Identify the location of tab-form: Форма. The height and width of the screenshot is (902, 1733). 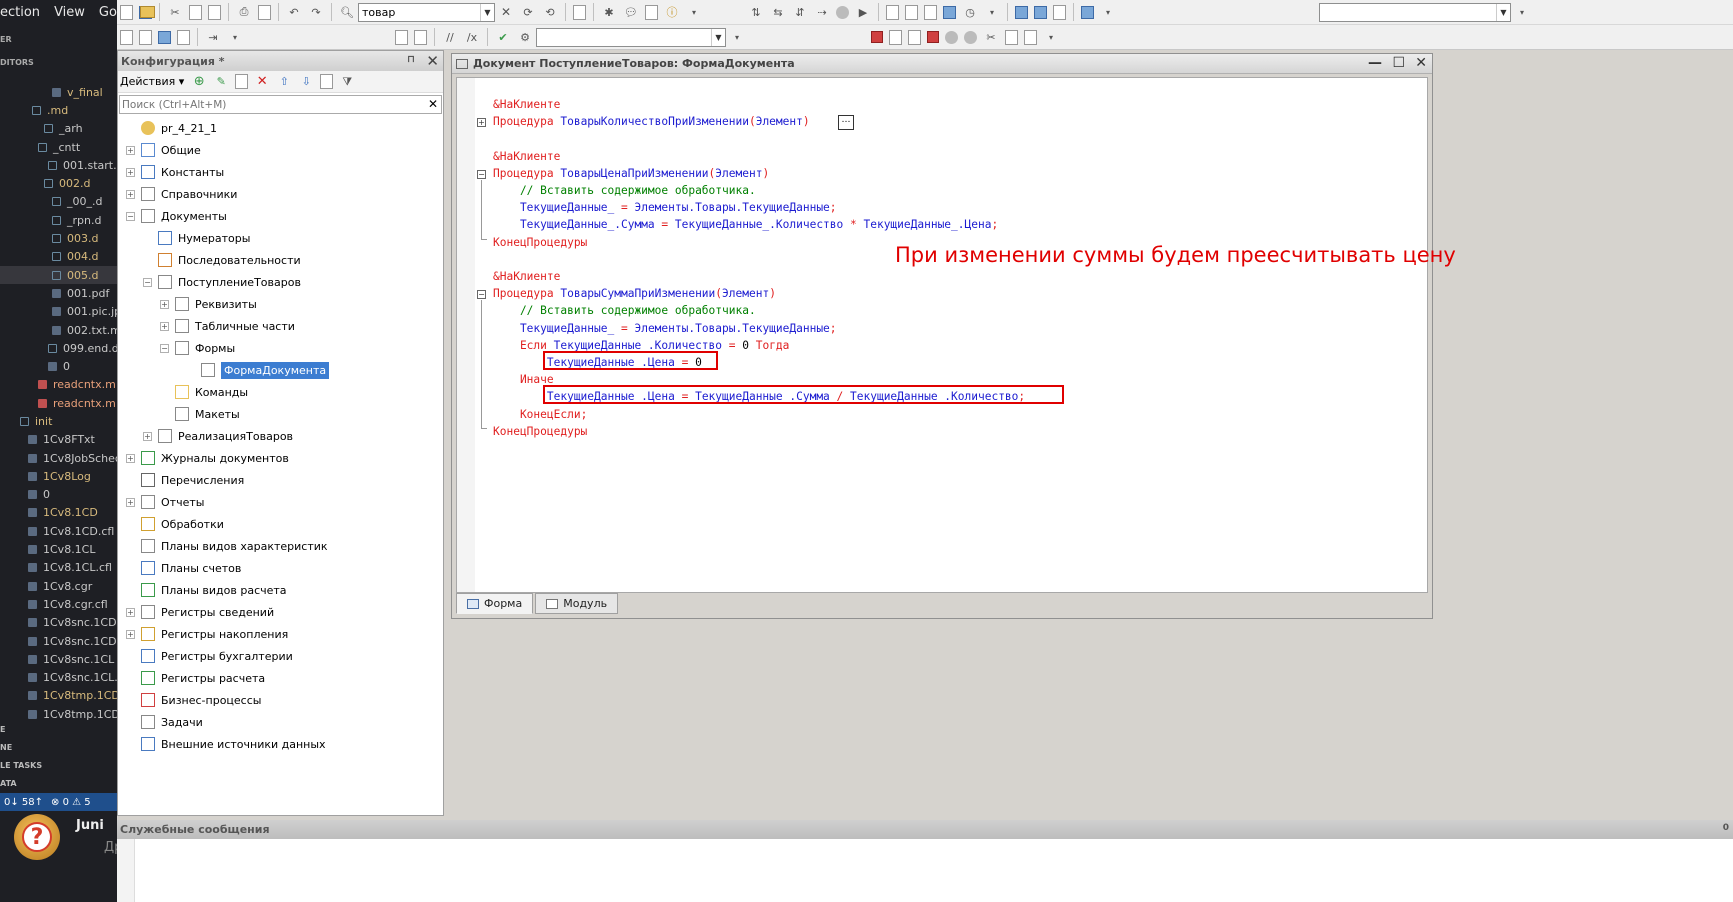
(495, 603).